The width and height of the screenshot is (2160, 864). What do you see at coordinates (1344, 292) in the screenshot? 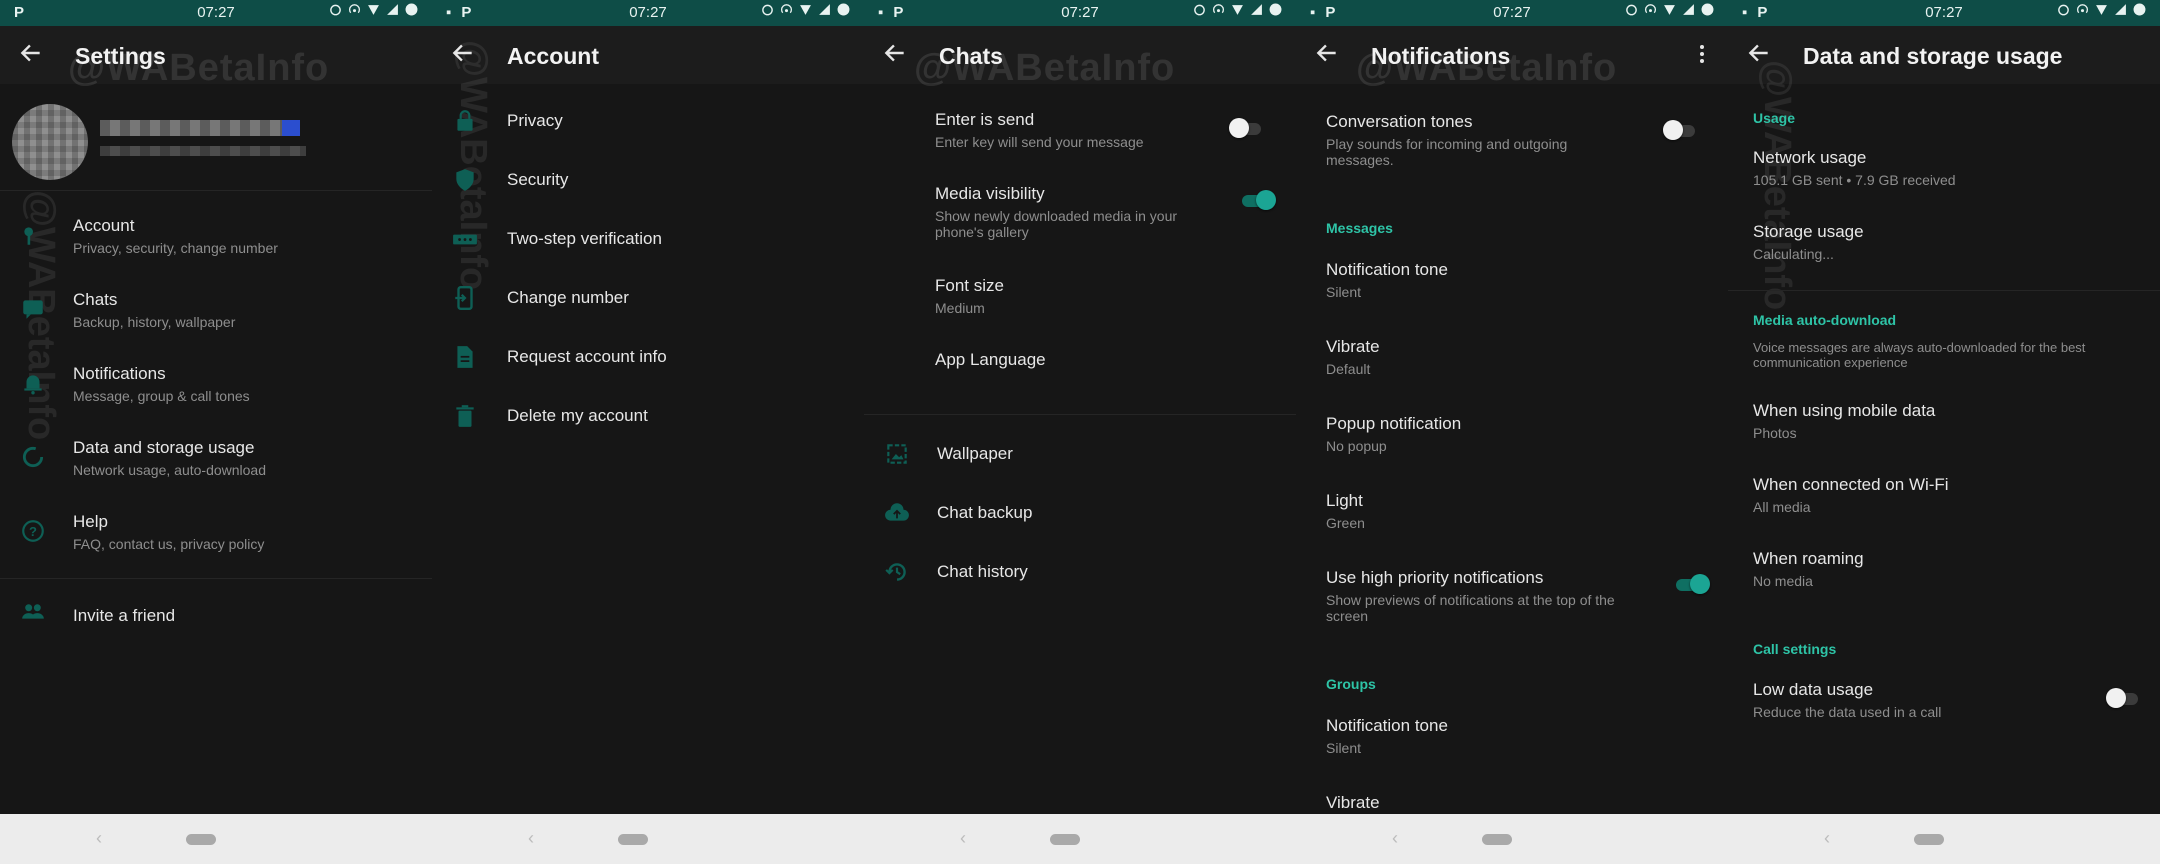
I see `setting-value: Silent` at bounding box center [1344, 292].